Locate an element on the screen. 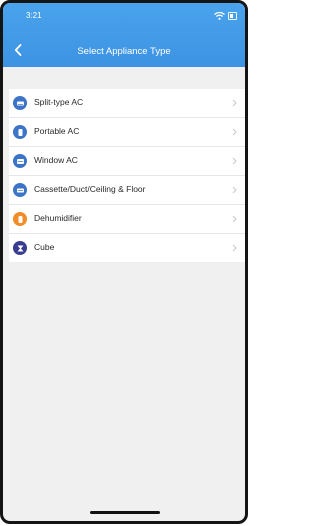  status-time: 3:21 is located at coordinates (34, 15).